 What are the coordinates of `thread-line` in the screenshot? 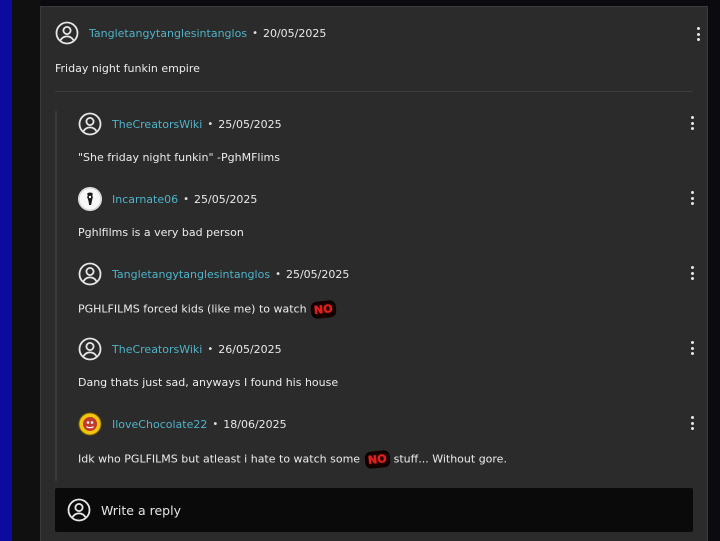 It's located at (56, 296).